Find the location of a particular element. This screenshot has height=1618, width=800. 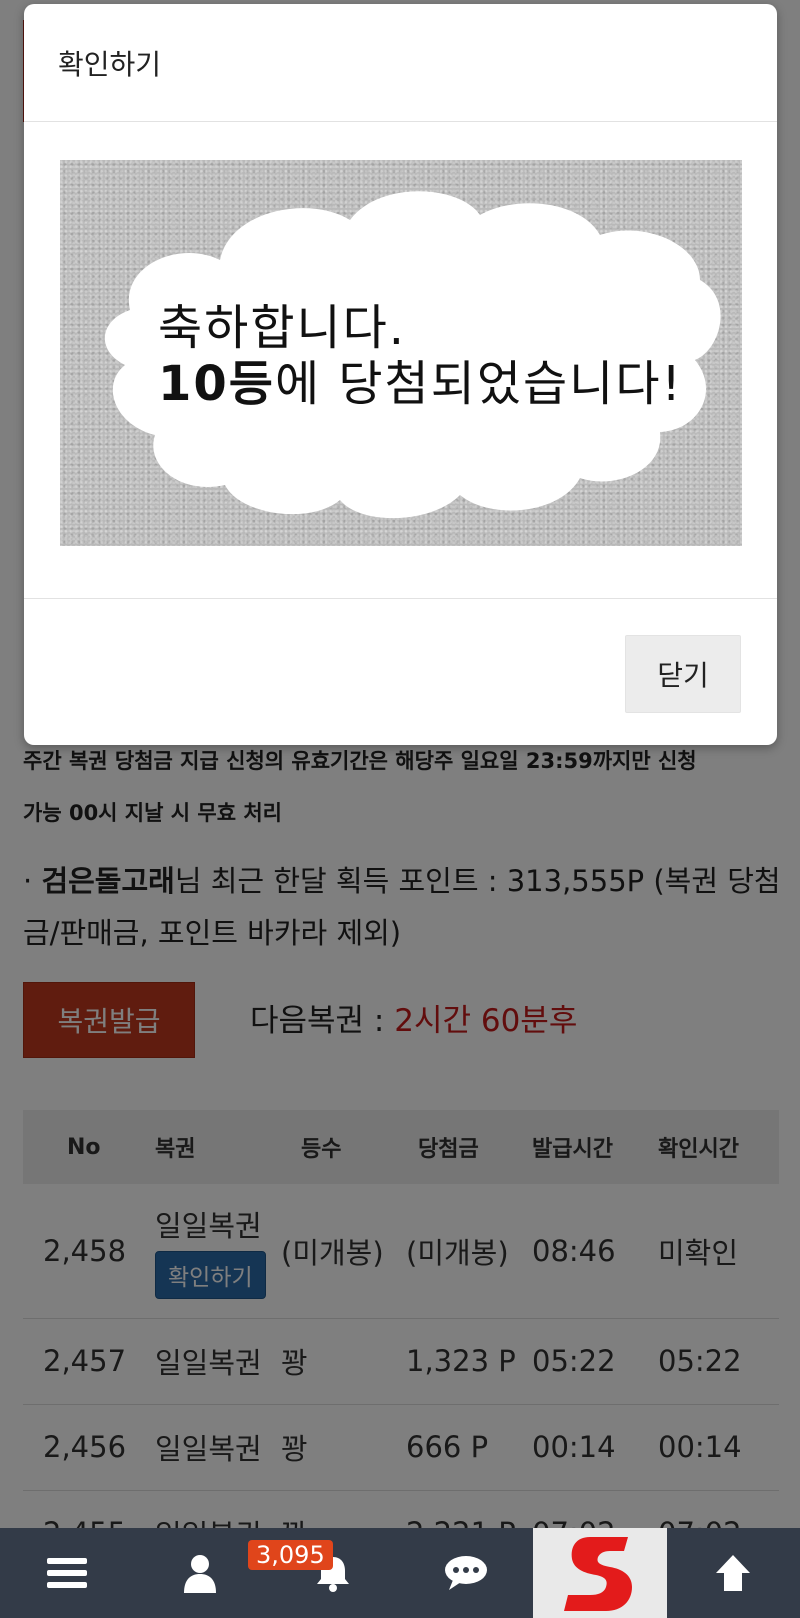

win-line-2-rest: 에 당첨되었습니다! is located at coordinates (478, 384).